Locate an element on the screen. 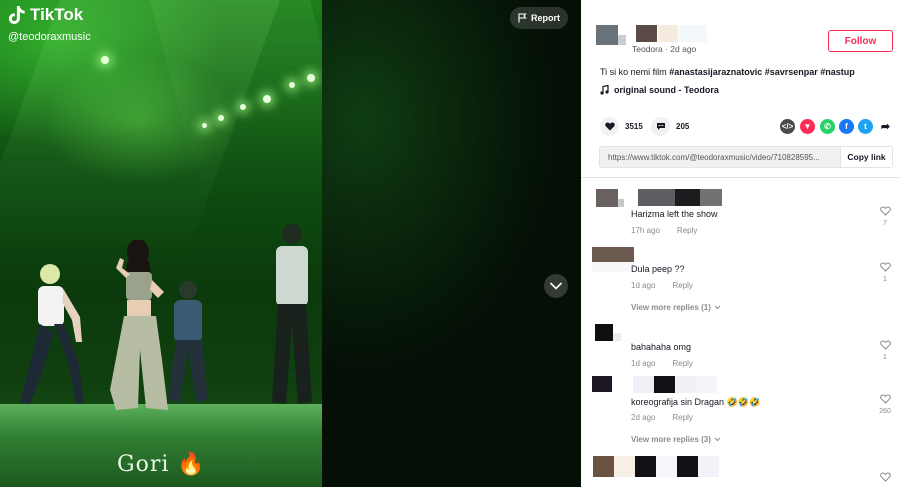  view-more-label: View more replies (1) is located at coordinates (671, 307).